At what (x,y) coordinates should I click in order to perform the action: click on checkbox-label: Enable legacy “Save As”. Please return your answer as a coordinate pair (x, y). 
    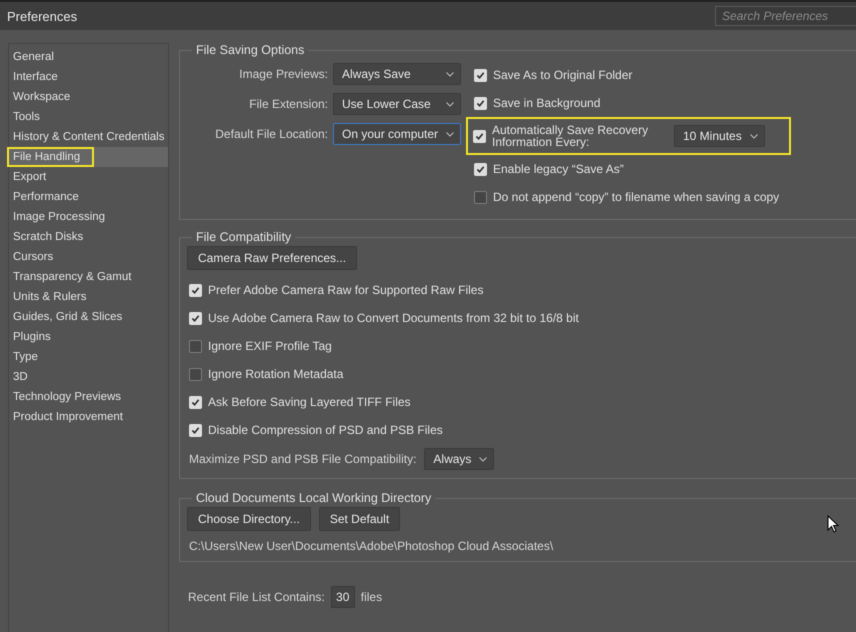
    Looking at the image, I should click on (558, 169).